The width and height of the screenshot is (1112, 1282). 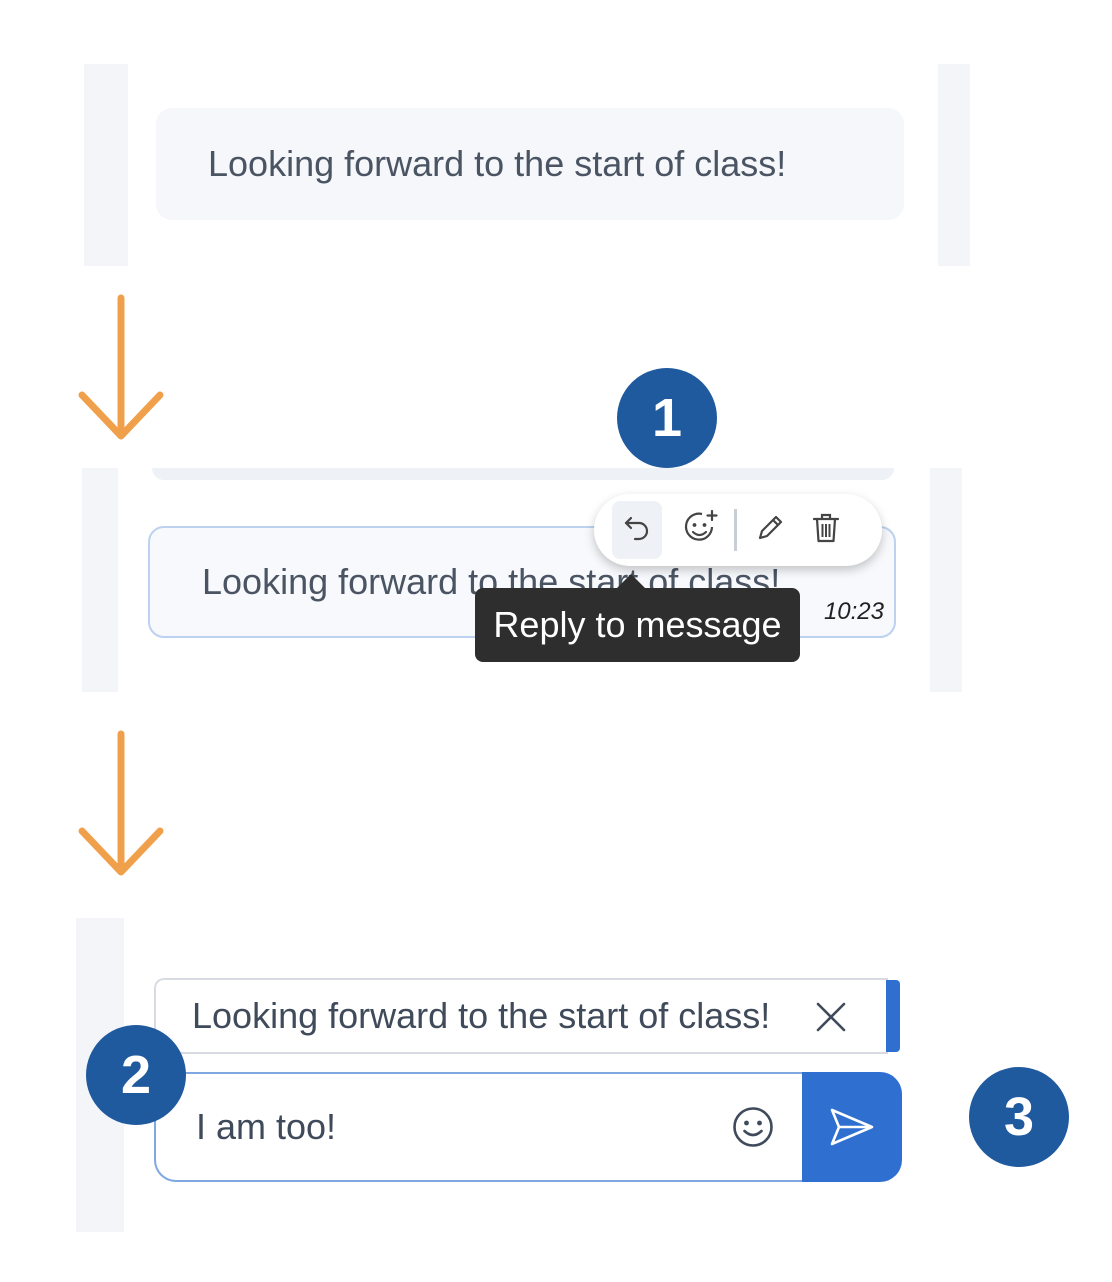 What do you see at coordinates (497, 163) in the screenshot?
I see `message-text: Looking forward to the start of class!` at bounding box center [497, 163].